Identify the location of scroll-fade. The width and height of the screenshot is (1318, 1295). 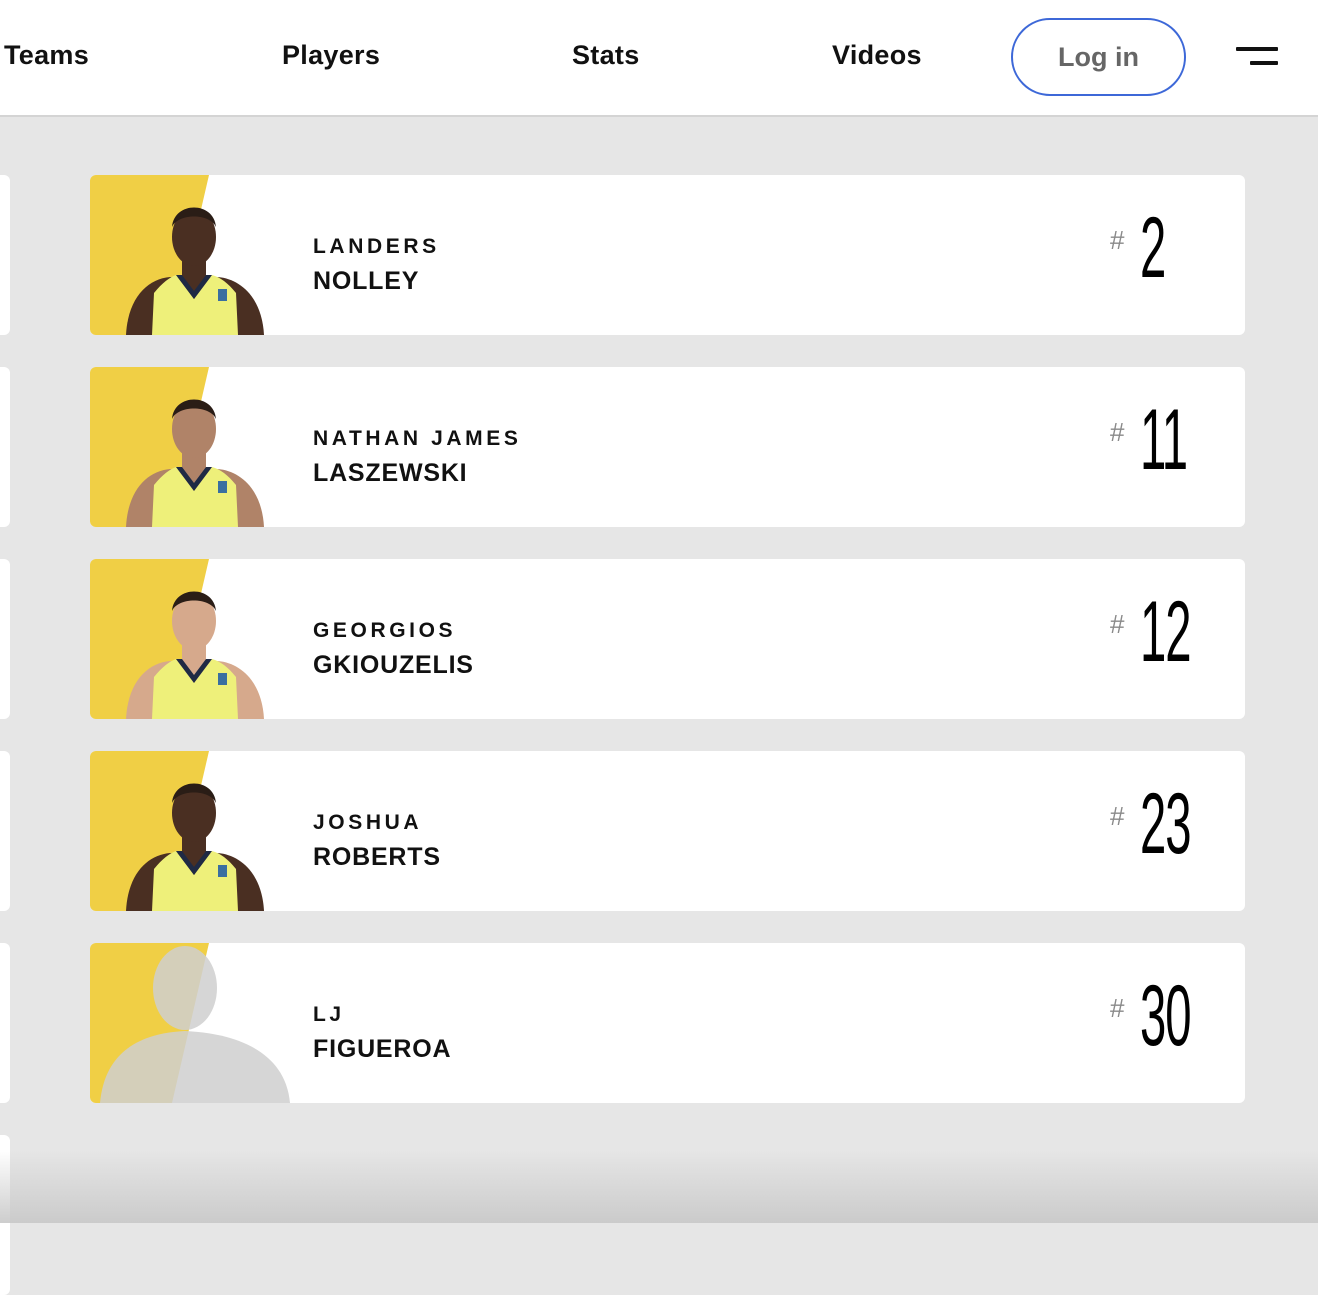
(659, 1186).